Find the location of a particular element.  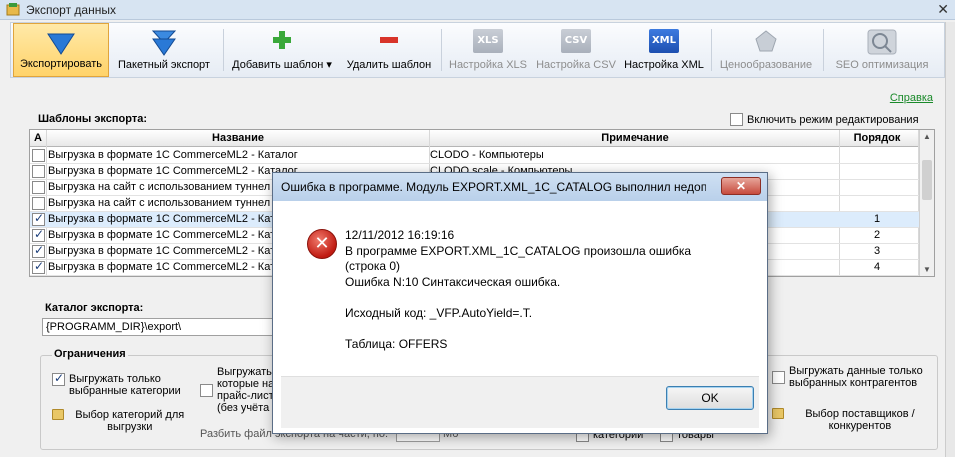

col-a-header: А is located at coordinates (38, 138).